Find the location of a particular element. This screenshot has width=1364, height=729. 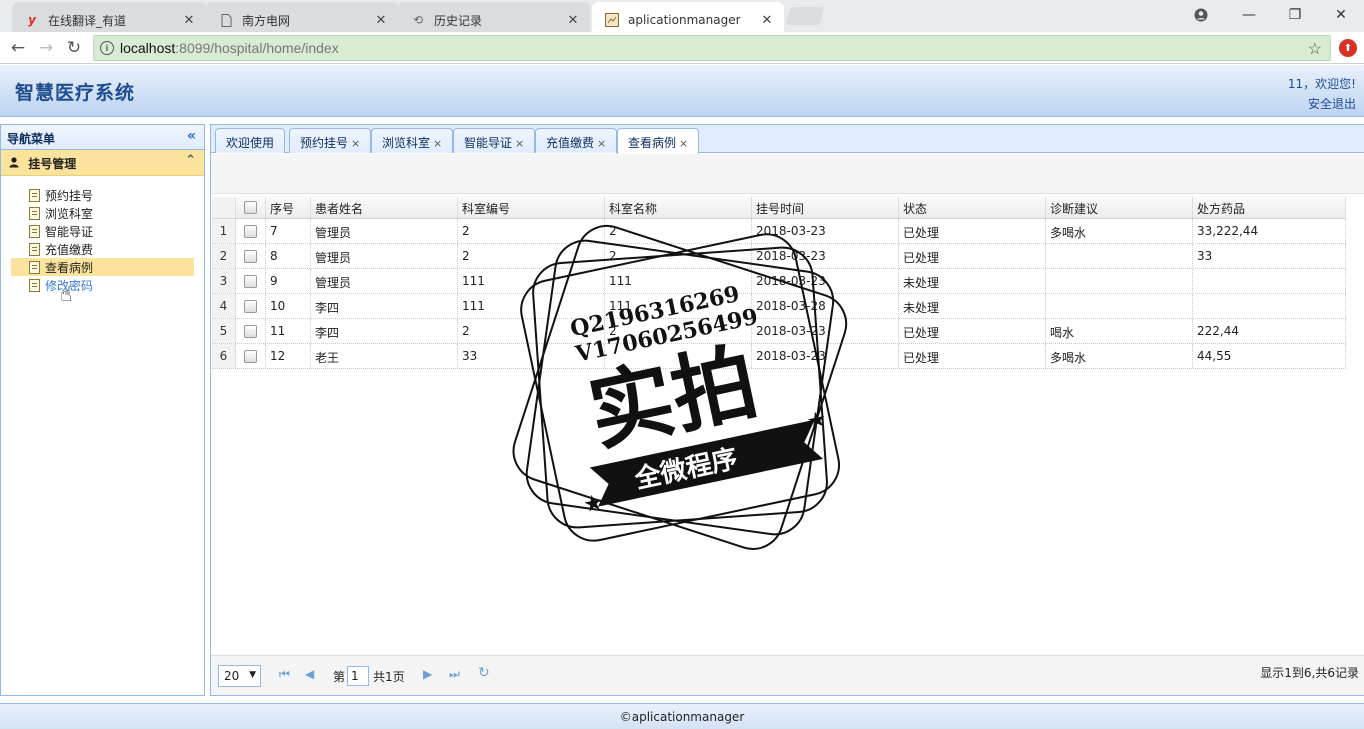

bookmark-star-icon: ☆ is located at coordinates (1315, 49).